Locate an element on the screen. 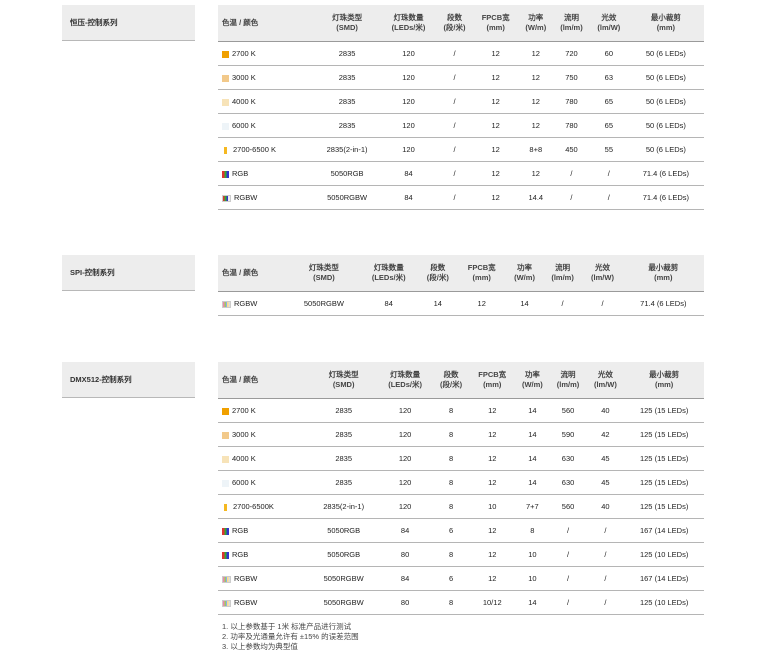 Image resolution: width=763 pixels, height=663 pixels. column-header: 功率 (W/m) is located at coordinates (532, 380).